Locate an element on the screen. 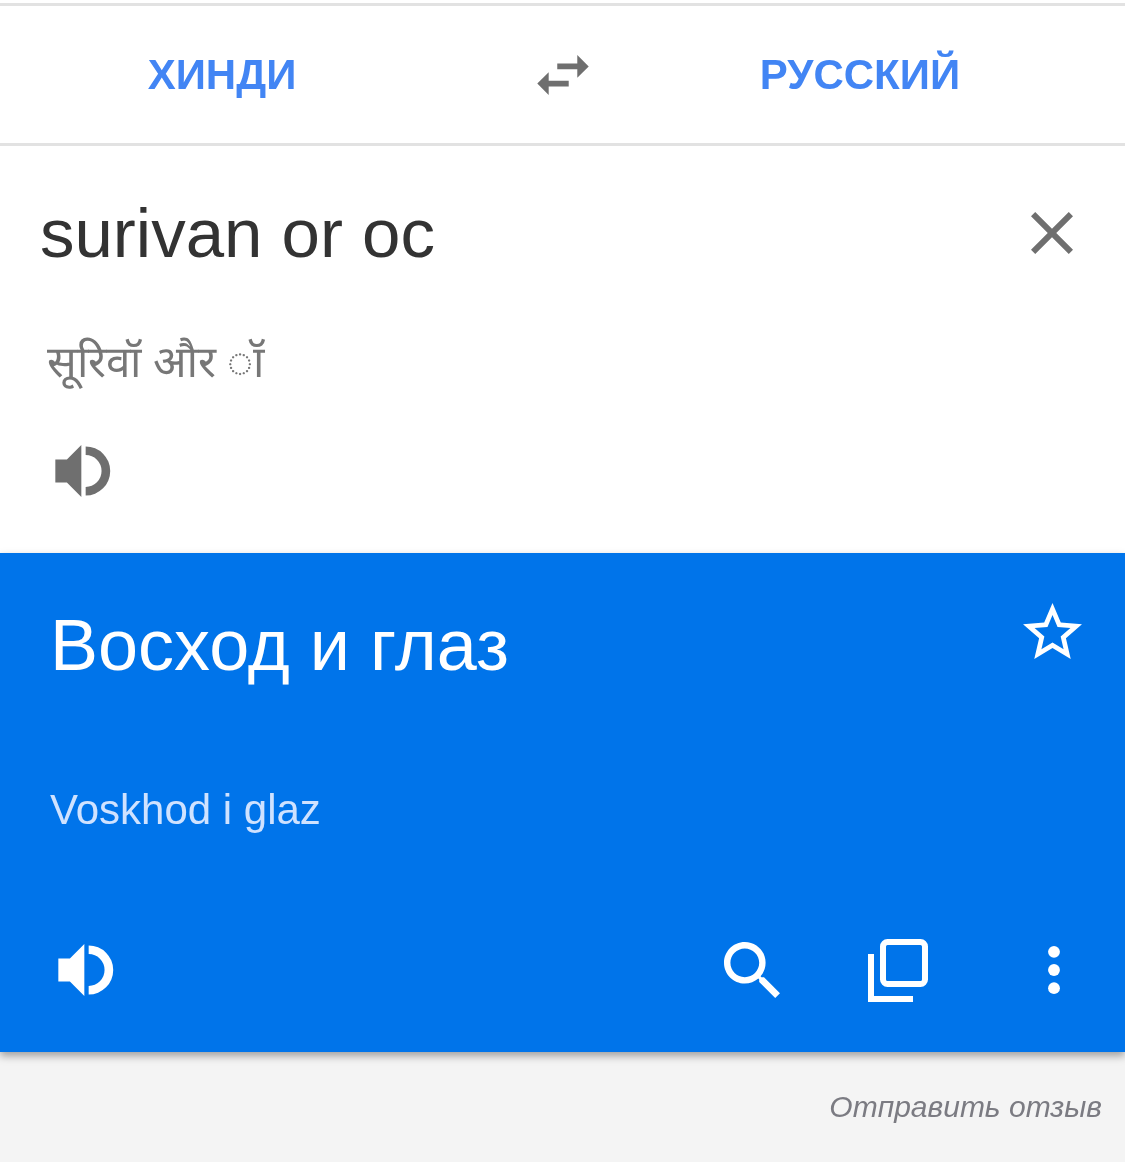 This screenshot has width=1125, height=1162. translation-transliteration: Voskhod i glaz is located at coordinates (185, 810).